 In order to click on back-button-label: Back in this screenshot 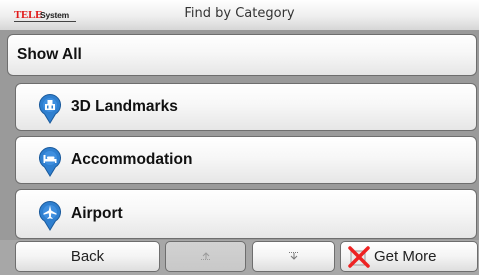, I will do `click(87, 256)`.